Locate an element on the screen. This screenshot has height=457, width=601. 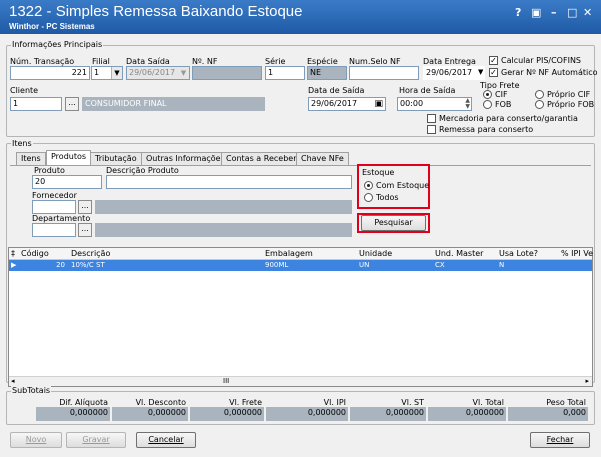
fechar-button-label: Fechar is located at coordinates (560, 439).